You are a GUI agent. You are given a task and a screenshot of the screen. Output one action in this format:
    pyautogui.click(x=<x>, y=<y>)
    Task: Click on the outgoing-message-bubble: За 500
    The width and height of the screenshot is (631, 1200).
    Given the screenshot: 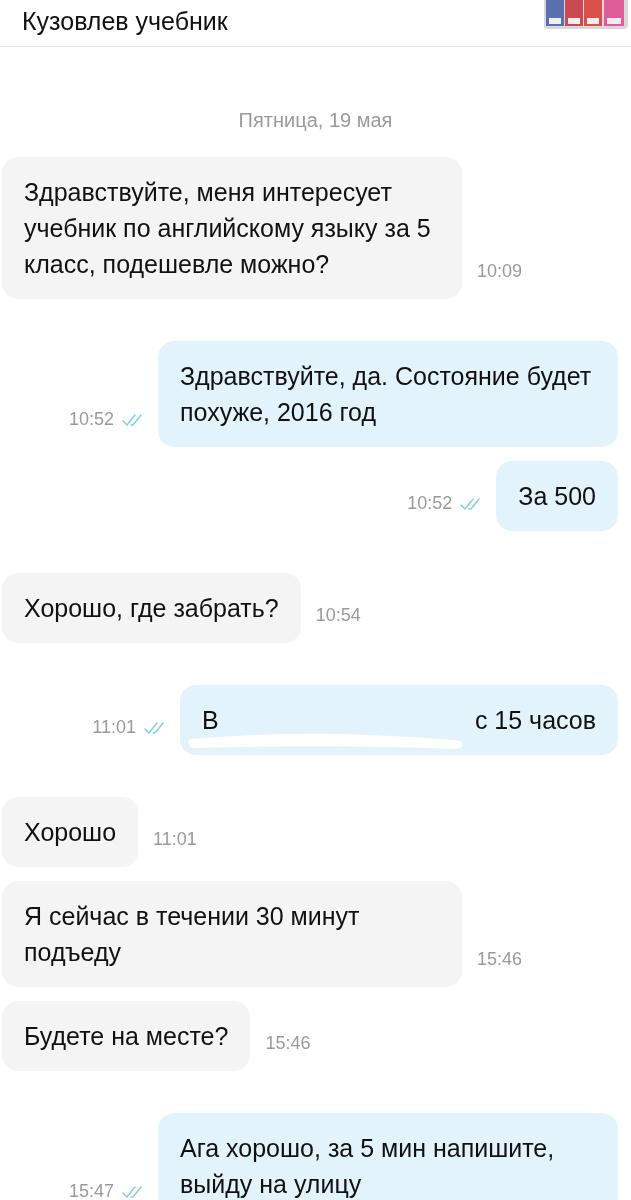 What is the action you would take?
    pyautogui.click(x=557, y=496)
    